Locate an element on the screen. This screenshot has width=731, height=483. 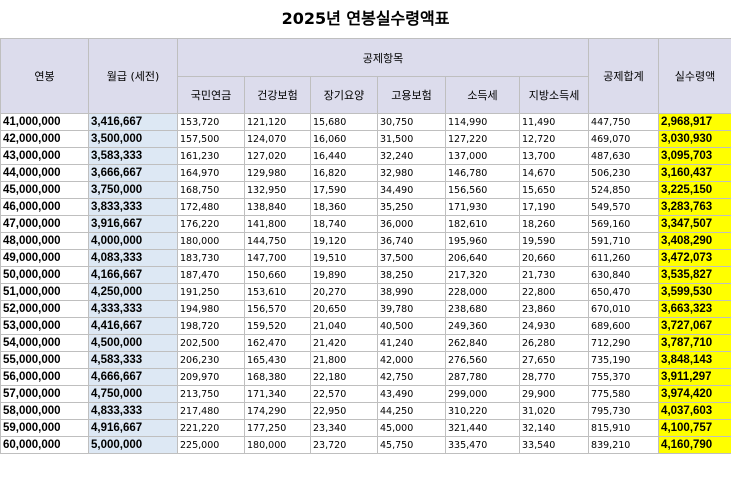
cell-annual: 53,000,000 is located at coordinates (44, 326).